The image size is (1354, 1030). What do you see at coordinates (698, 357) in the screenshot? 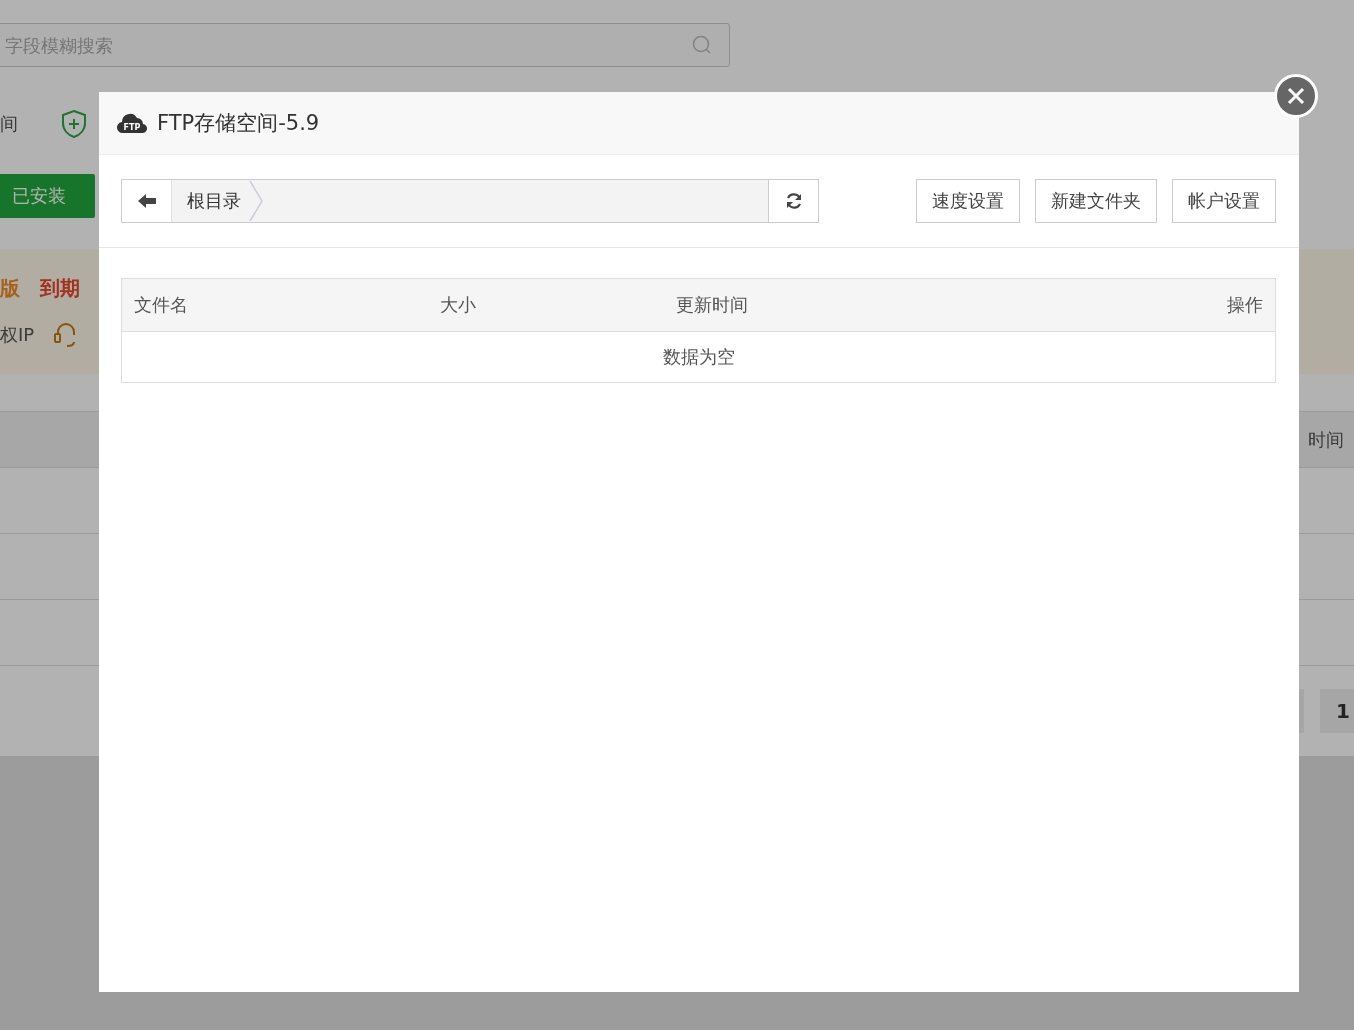
I see `empty-message: 数据为空` at bounding box center [698, 357].